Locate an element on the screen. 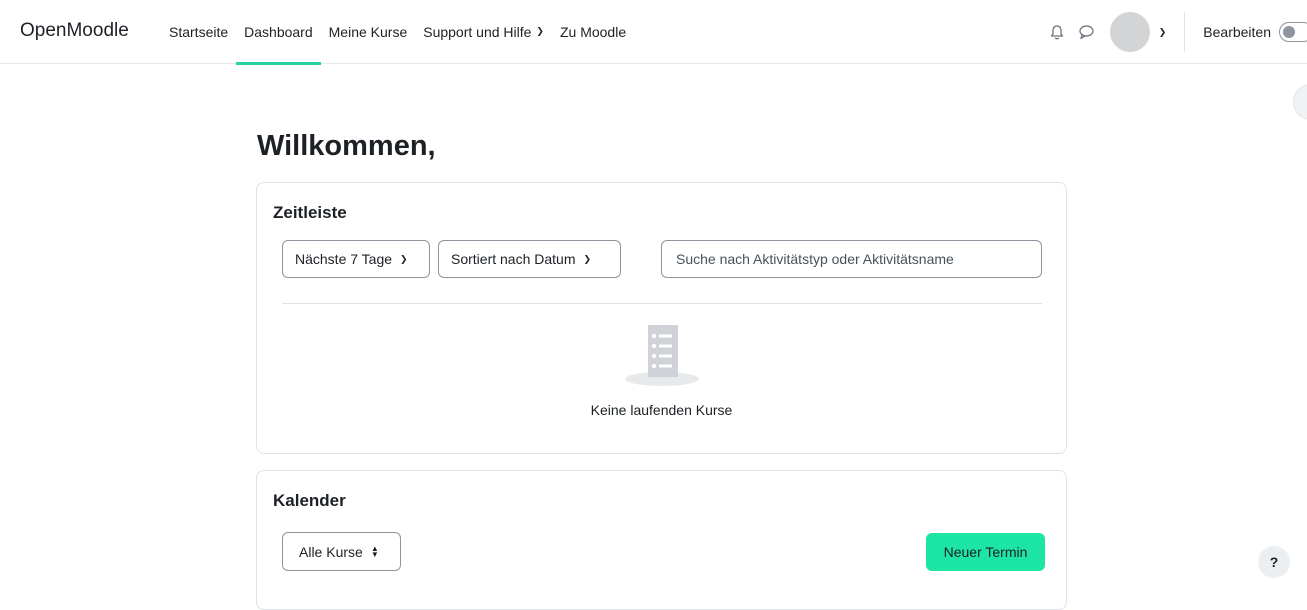 This screenshot has height=610, width=1307. nav-item-meine-kurse: Meine Kurse is located at coordinates (368, 32).